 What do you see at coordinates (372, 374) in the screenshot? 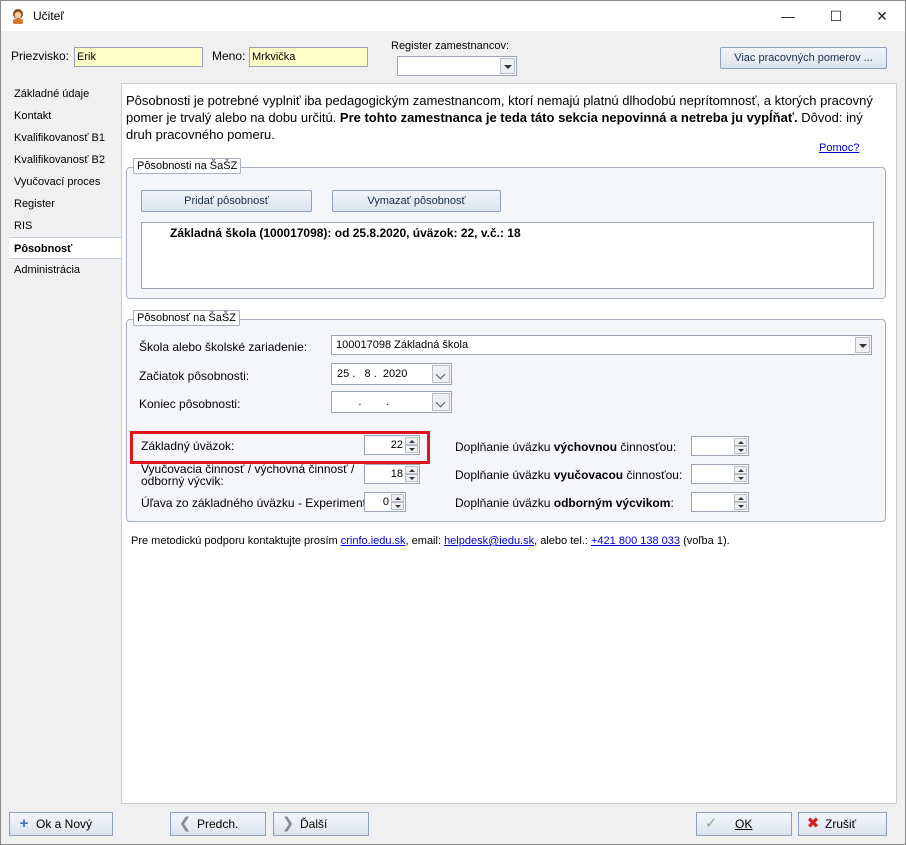
I see `start-date-value: 25 . 8 . 2020` at bounding box center [372, 374].